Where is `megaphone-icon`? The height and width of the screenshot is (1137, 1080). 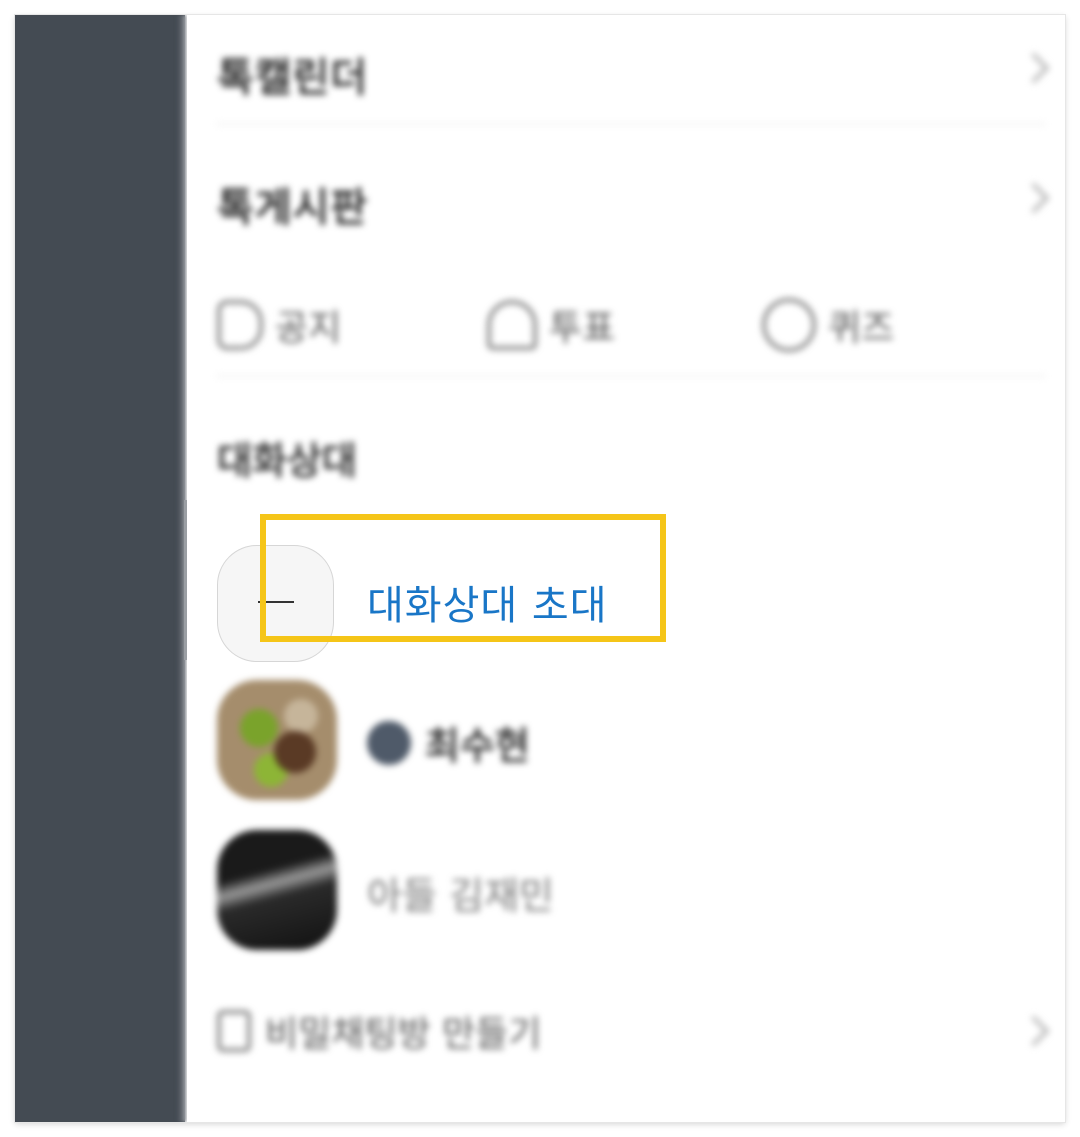 megaphone-icon is located at coordinates (240, 325).